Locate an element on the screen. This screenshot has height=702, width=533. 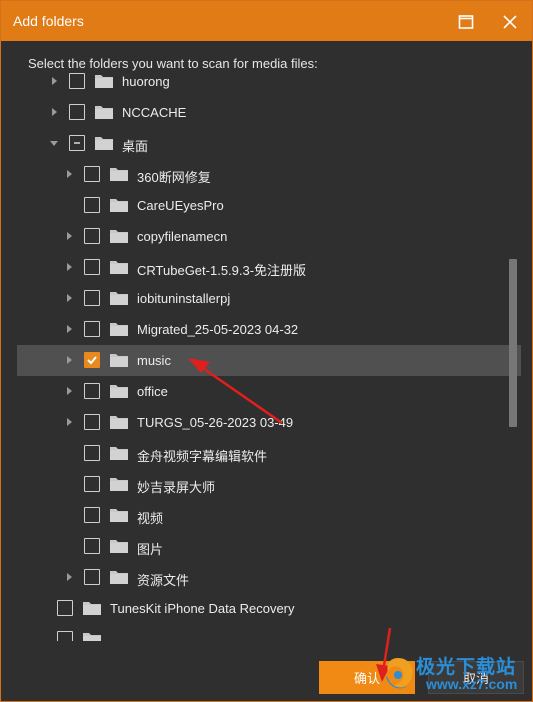
folder-name: NCCACHE is located at coordinates (154, 112).